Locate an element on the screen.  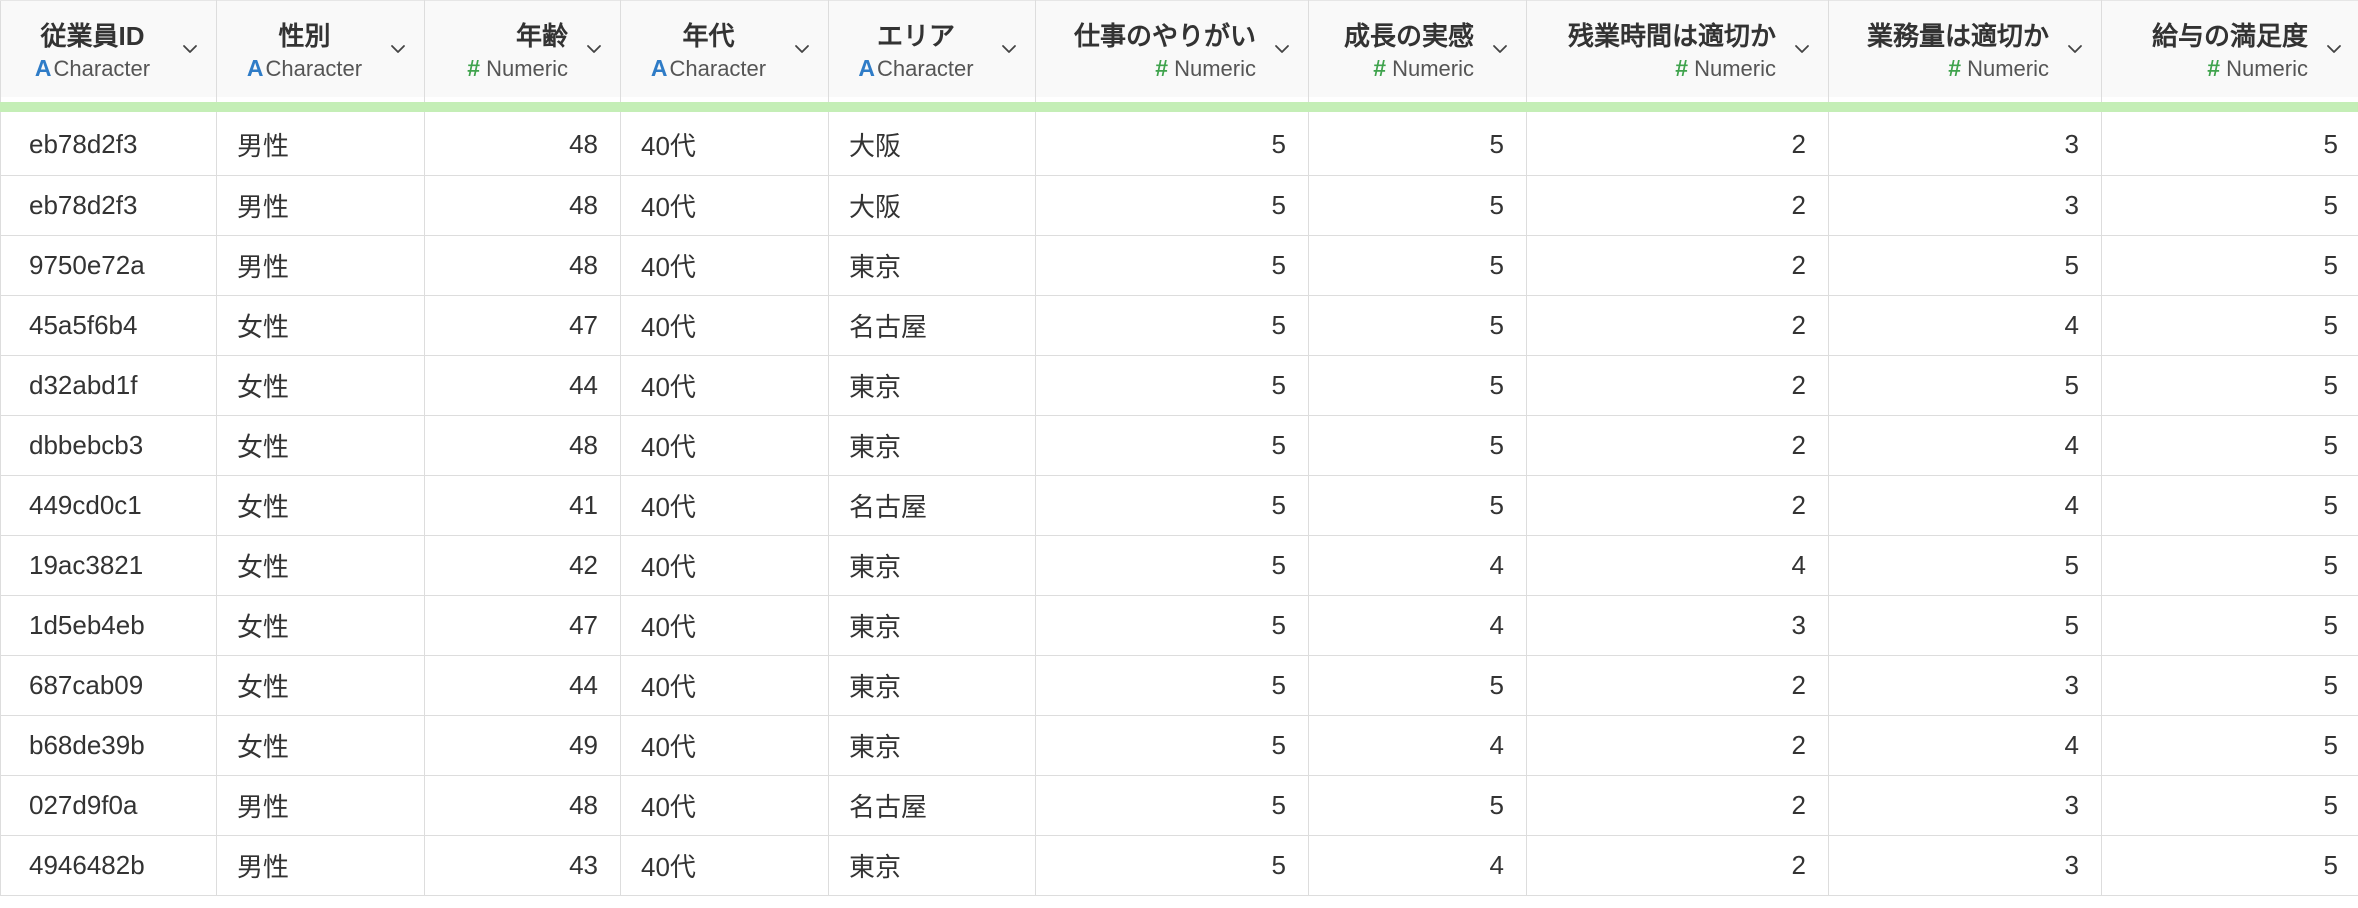
table-row: 4946482b 男性 43 40代 東京 5 4 2 3 5 is located at coordinates (1179, 865).